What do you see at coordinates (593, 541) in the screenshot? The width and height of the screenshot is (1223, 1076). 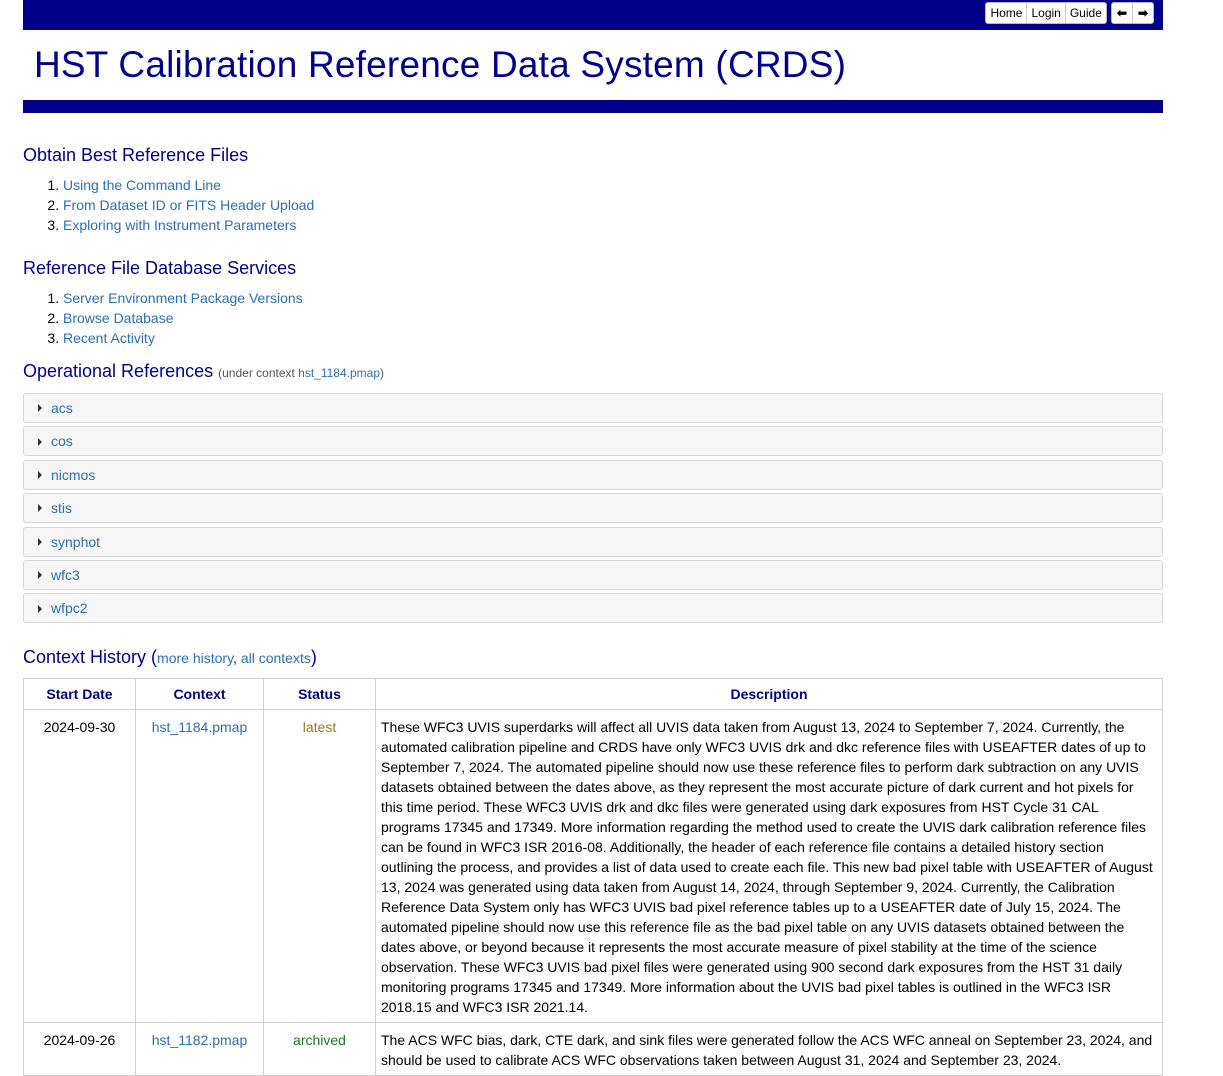 I see `accordion-synphot: synphot` at bounding box center [593, 541].